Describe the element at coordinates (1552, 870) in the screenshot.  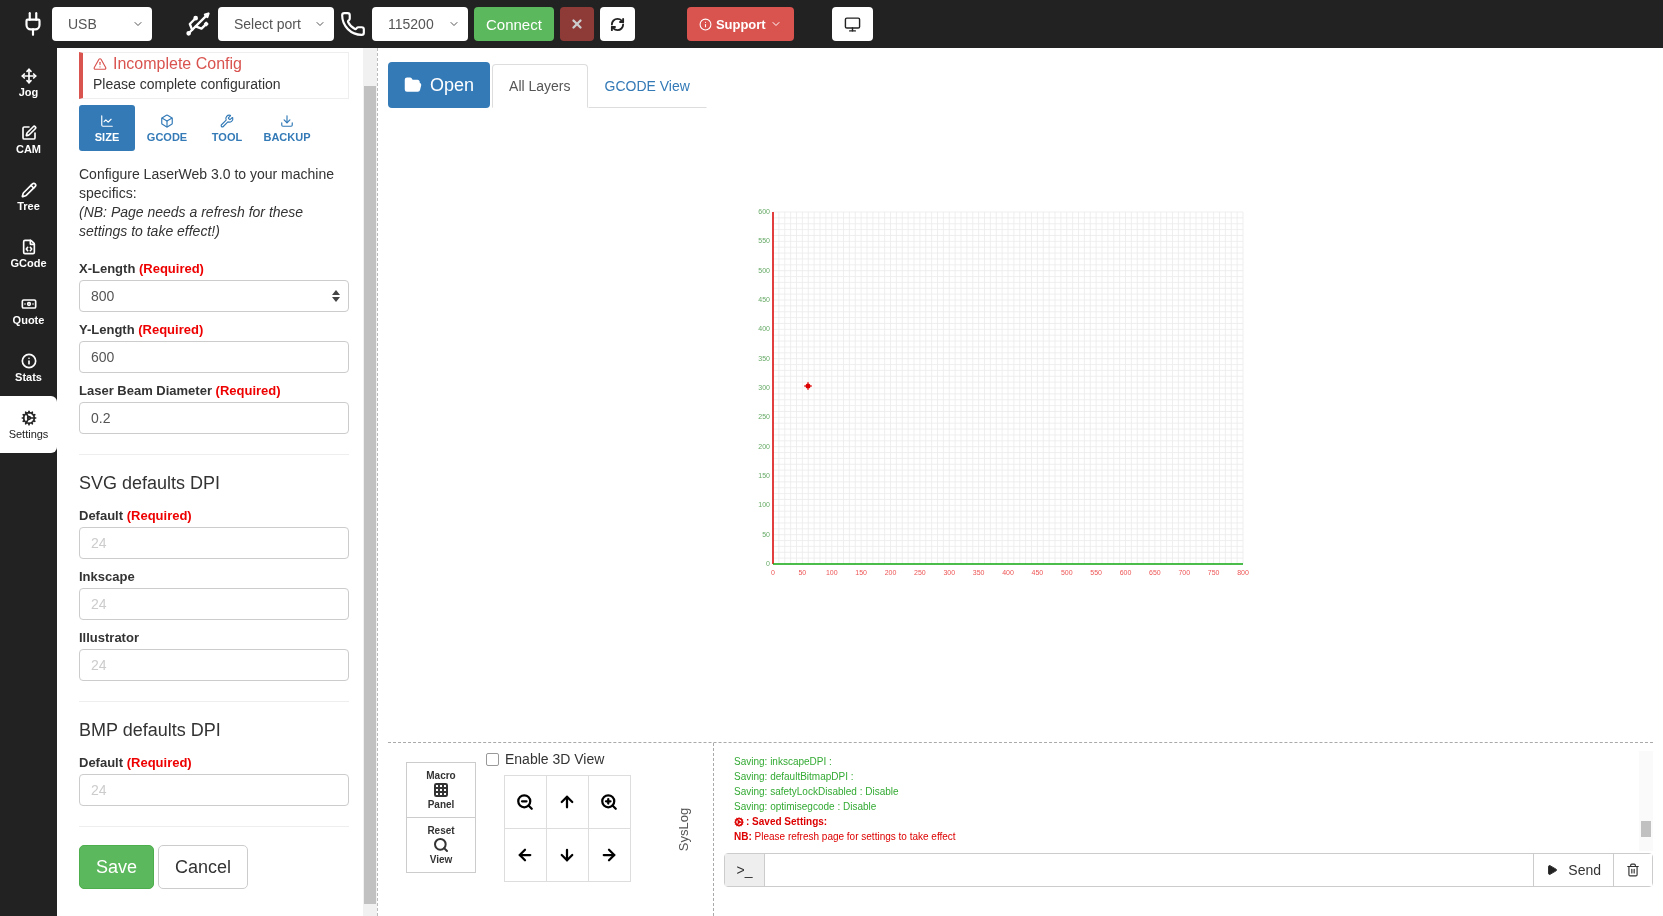
I see `play-icon` at that location.